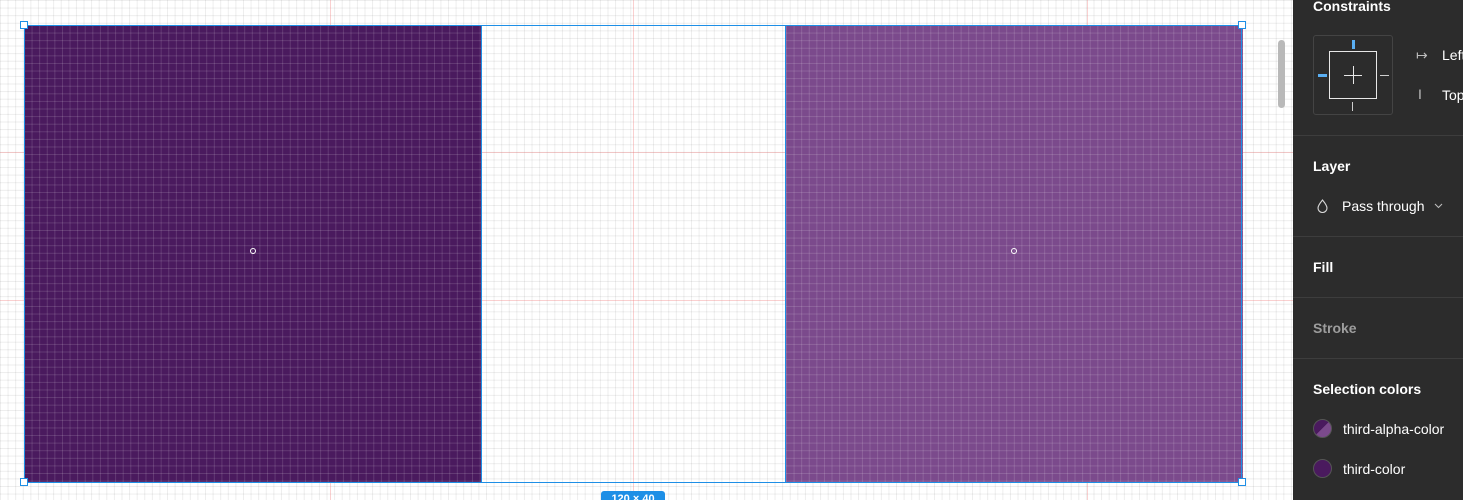 The height and width of the screenshot is (500, 1463). Describe the element at coordinates (1242, 25) in the screenshot. I see `resize-handle-top-right` at that location.